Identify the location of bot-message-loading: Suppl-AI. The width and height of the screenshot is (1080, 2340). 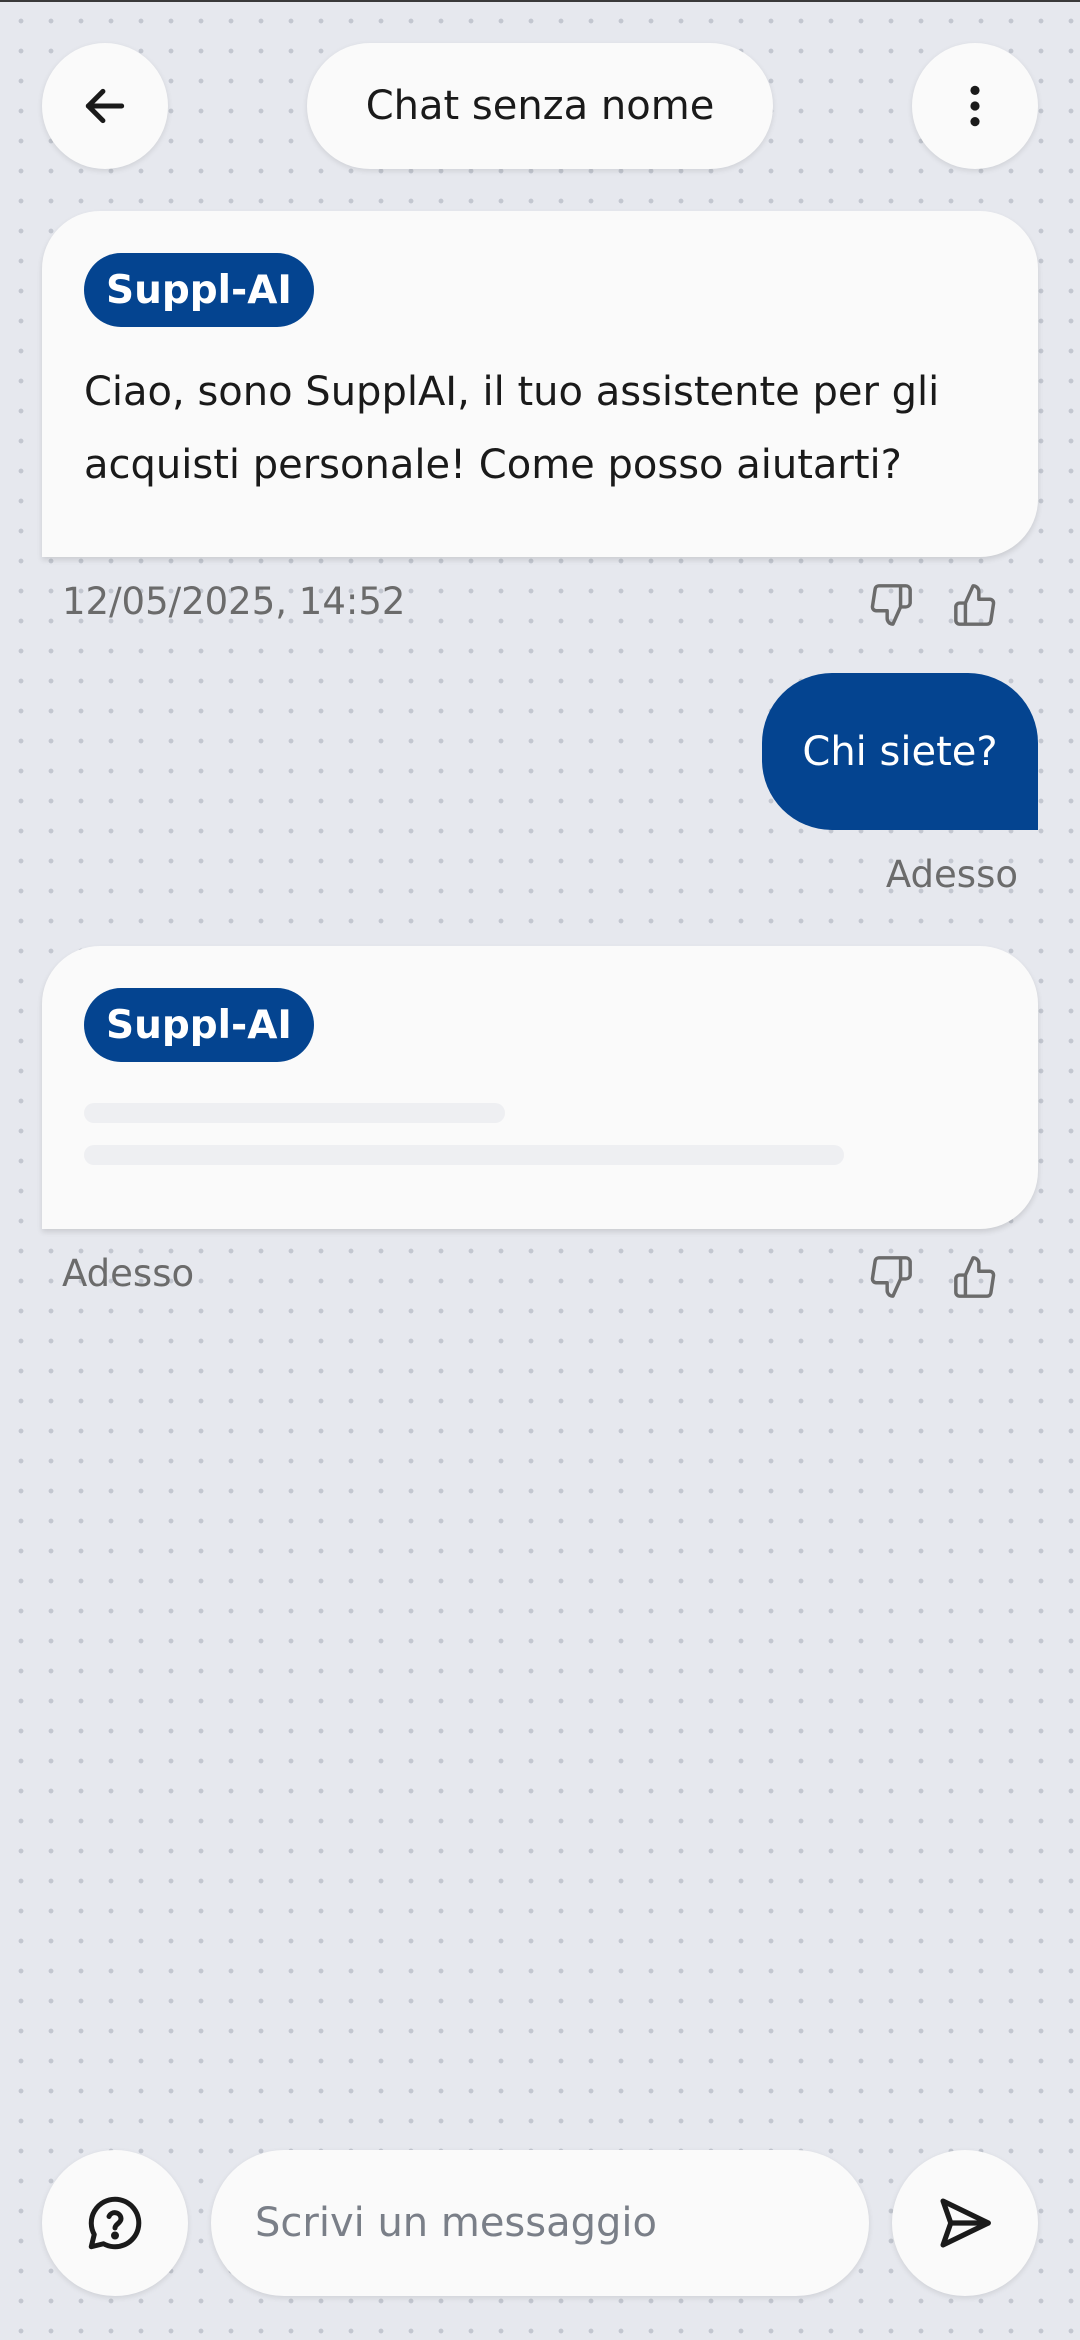
(540, 1087).